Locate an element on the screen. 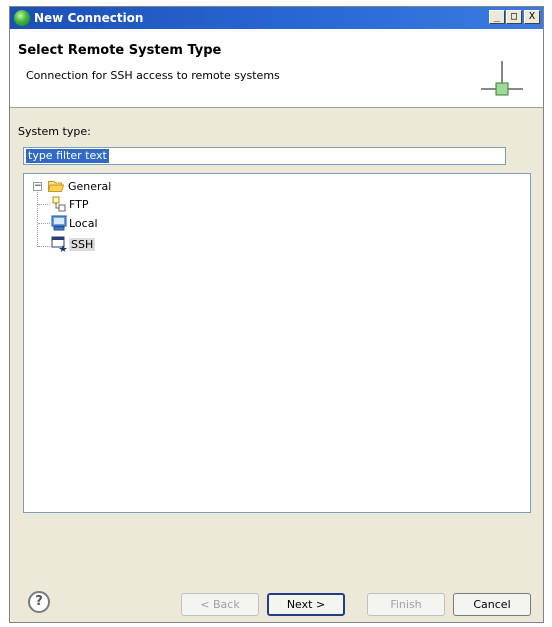  window-title: New Connection is located at coordinates (89, 18).